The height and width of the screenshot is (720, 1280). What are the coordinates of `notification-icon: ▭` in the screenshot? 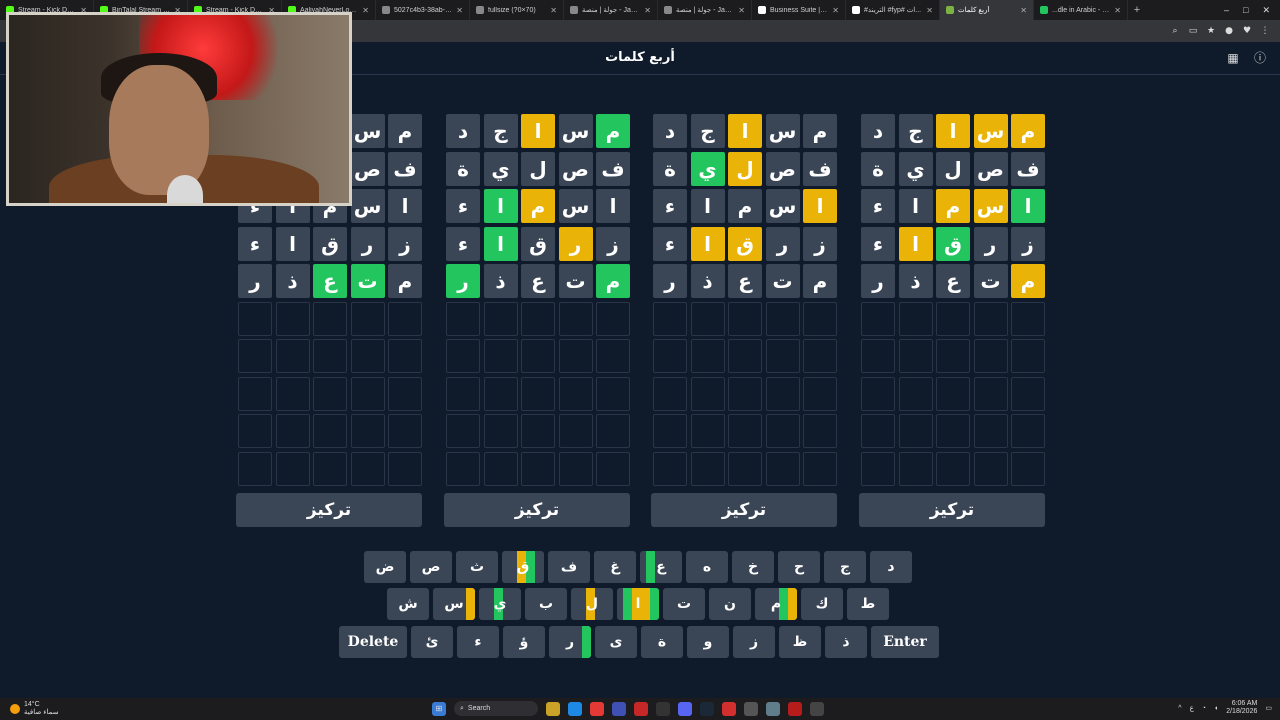 It's located at (1268, 708).